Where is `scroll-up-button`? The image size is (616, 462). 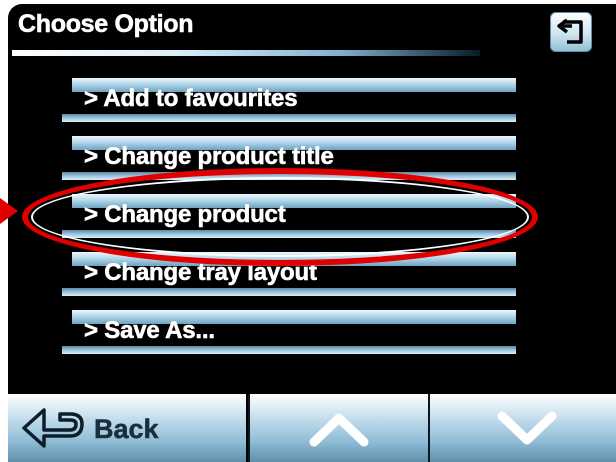
scroll-up-button is located at coordinates (338, 428).